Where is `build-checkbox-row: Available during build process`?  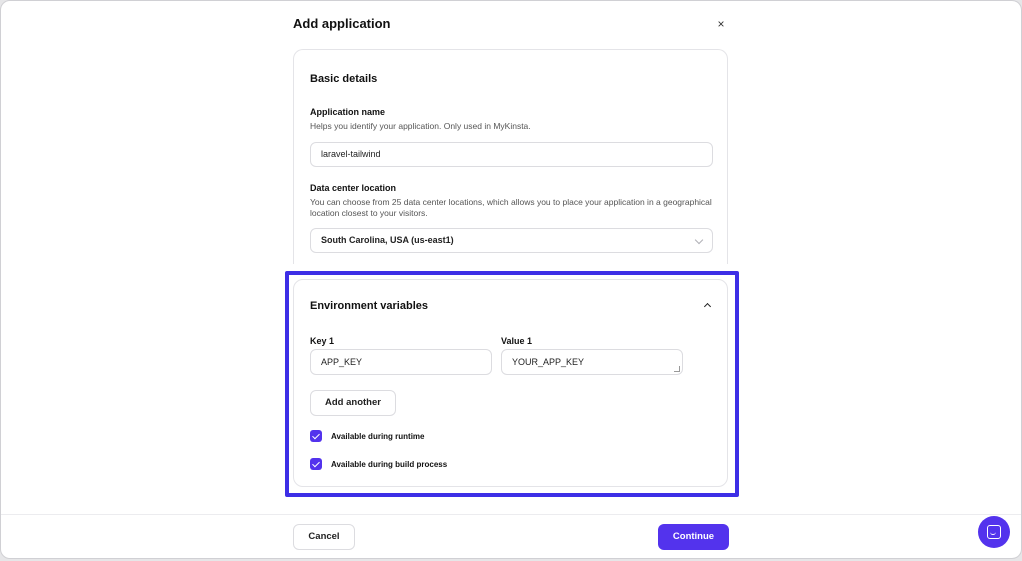
build-checkbox-row: Available during build process is located at coordinates (378, 464).